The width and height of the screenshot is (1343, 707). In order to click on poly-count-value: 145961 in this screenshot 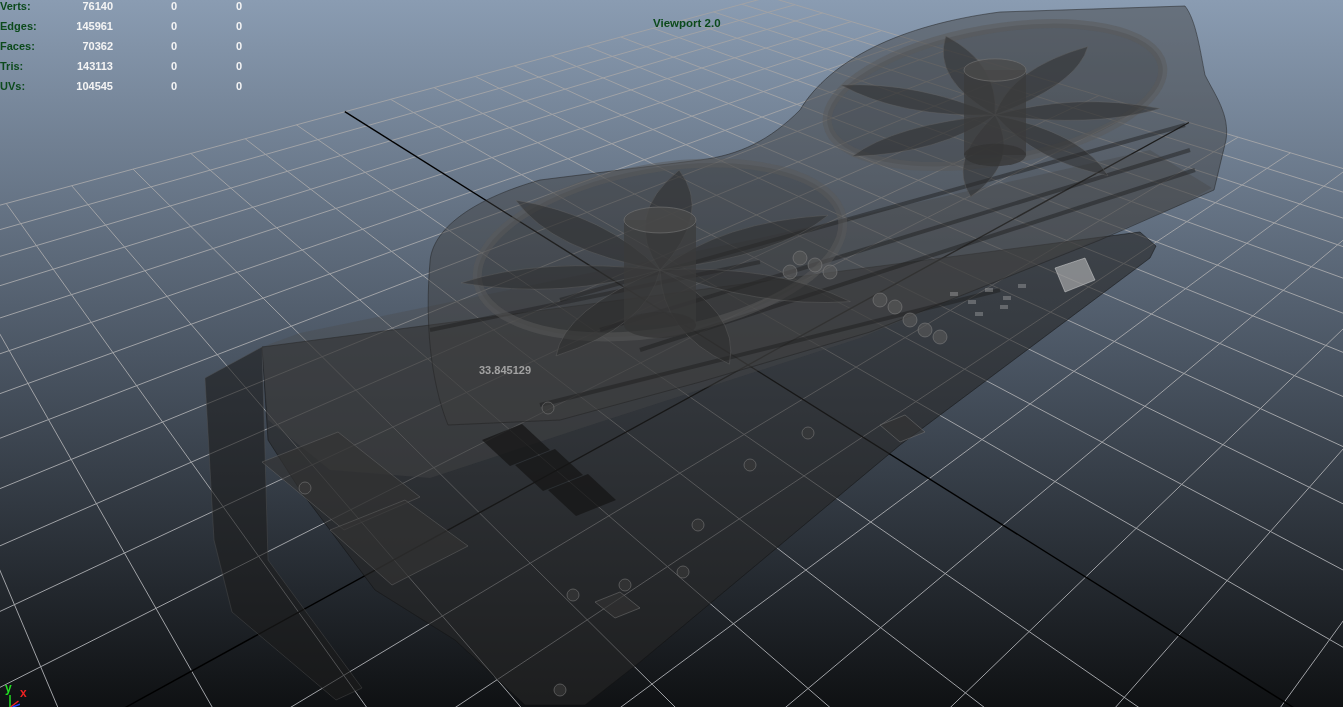, I will do `click(94, 26)`.